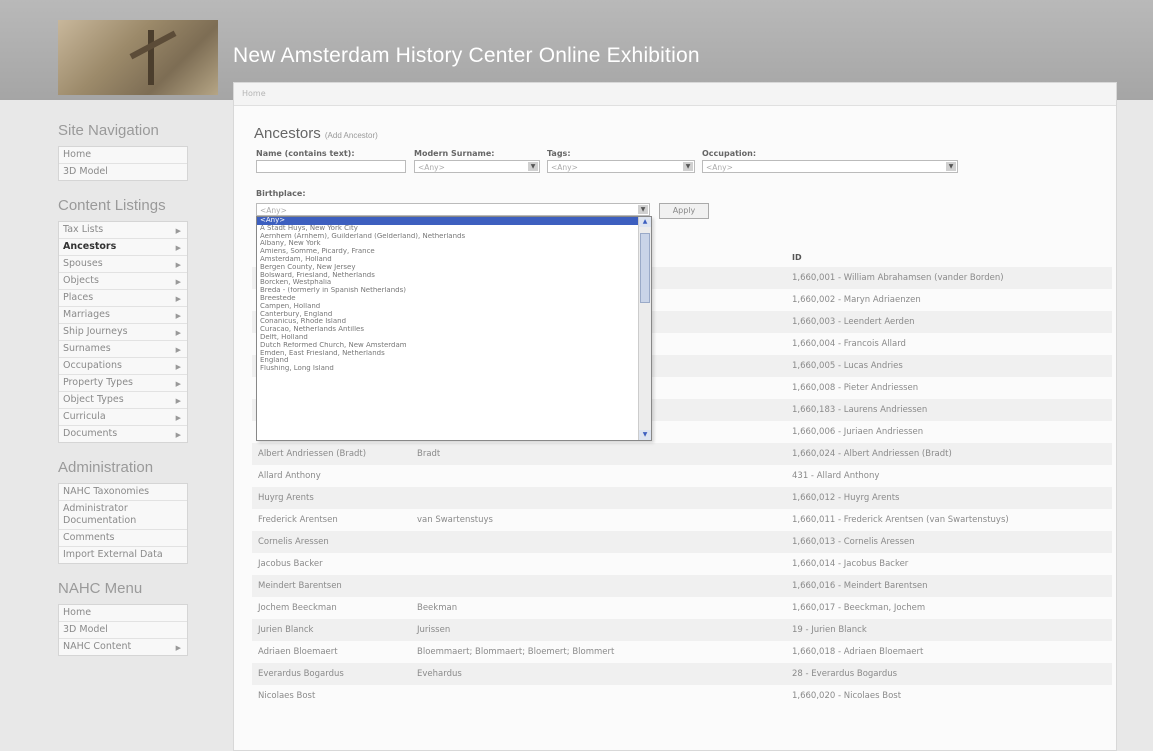  I want to click on ancestor-name-link: Frederick Arentsen, so click(298, 520).